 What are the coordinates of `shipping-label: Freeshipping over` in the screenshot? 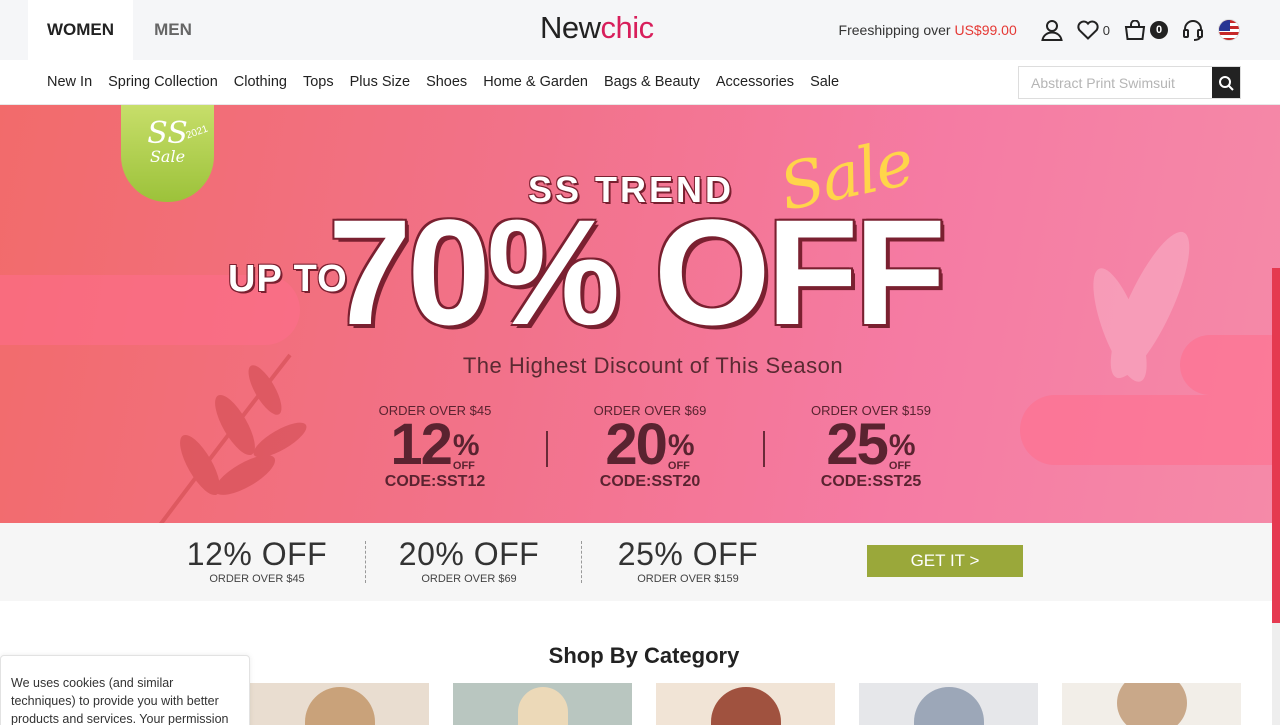 It's located at (896, 30).